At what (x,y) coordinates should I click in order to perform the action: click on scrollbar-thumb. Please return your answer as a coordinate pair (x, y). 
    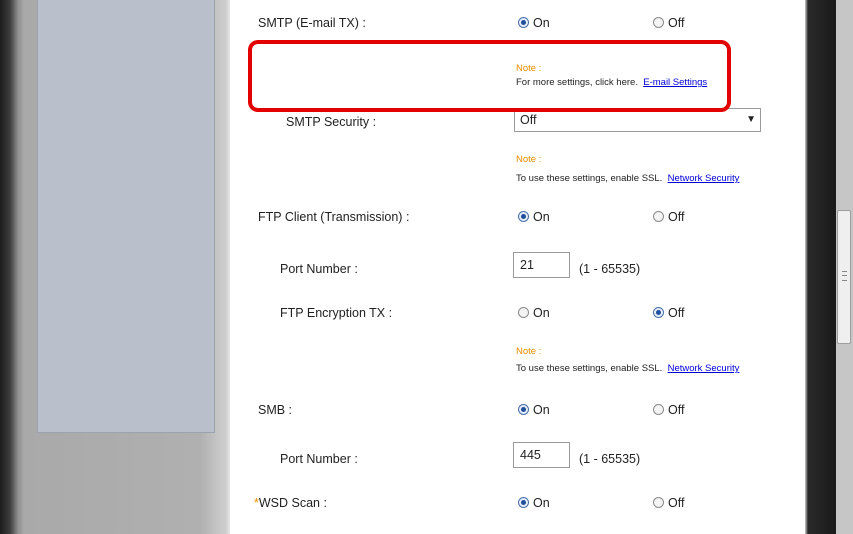
    Looking at the image, I should click on (844, 277).